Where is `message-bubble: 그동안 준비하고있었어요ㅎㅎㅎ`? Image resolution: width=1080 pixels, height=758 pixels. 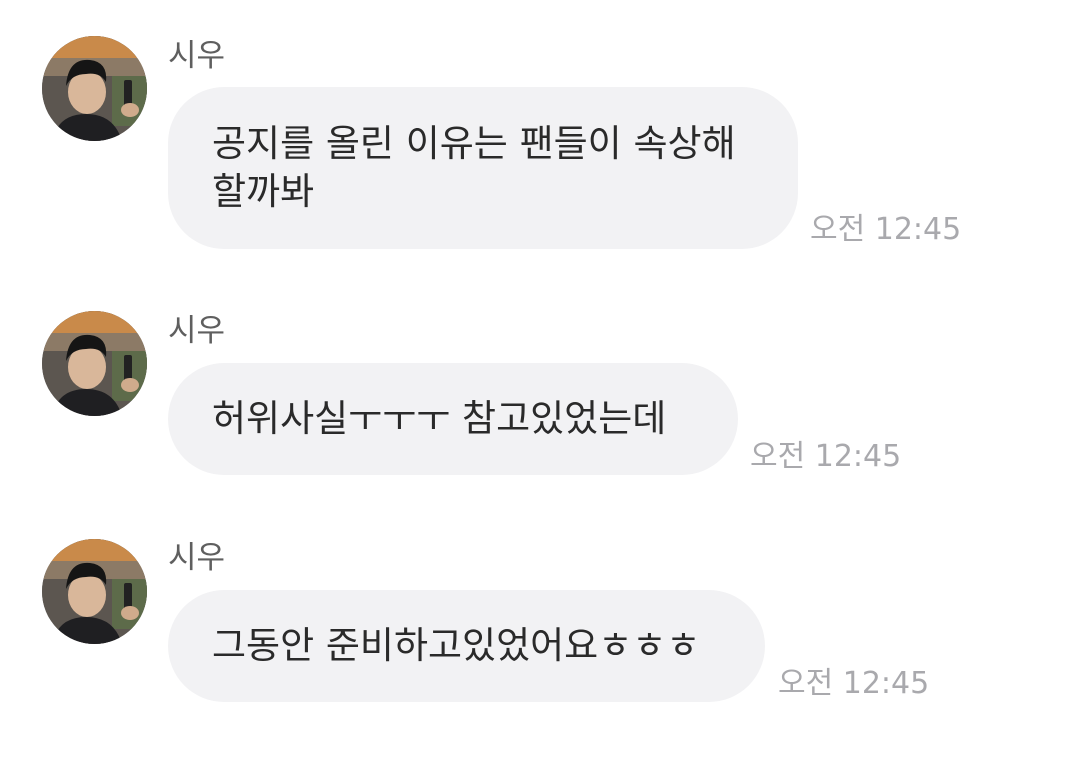 message-bubble: 그동안 준비하고있었어요ㅎㅎㅎ is located at coordinates (466, 646).